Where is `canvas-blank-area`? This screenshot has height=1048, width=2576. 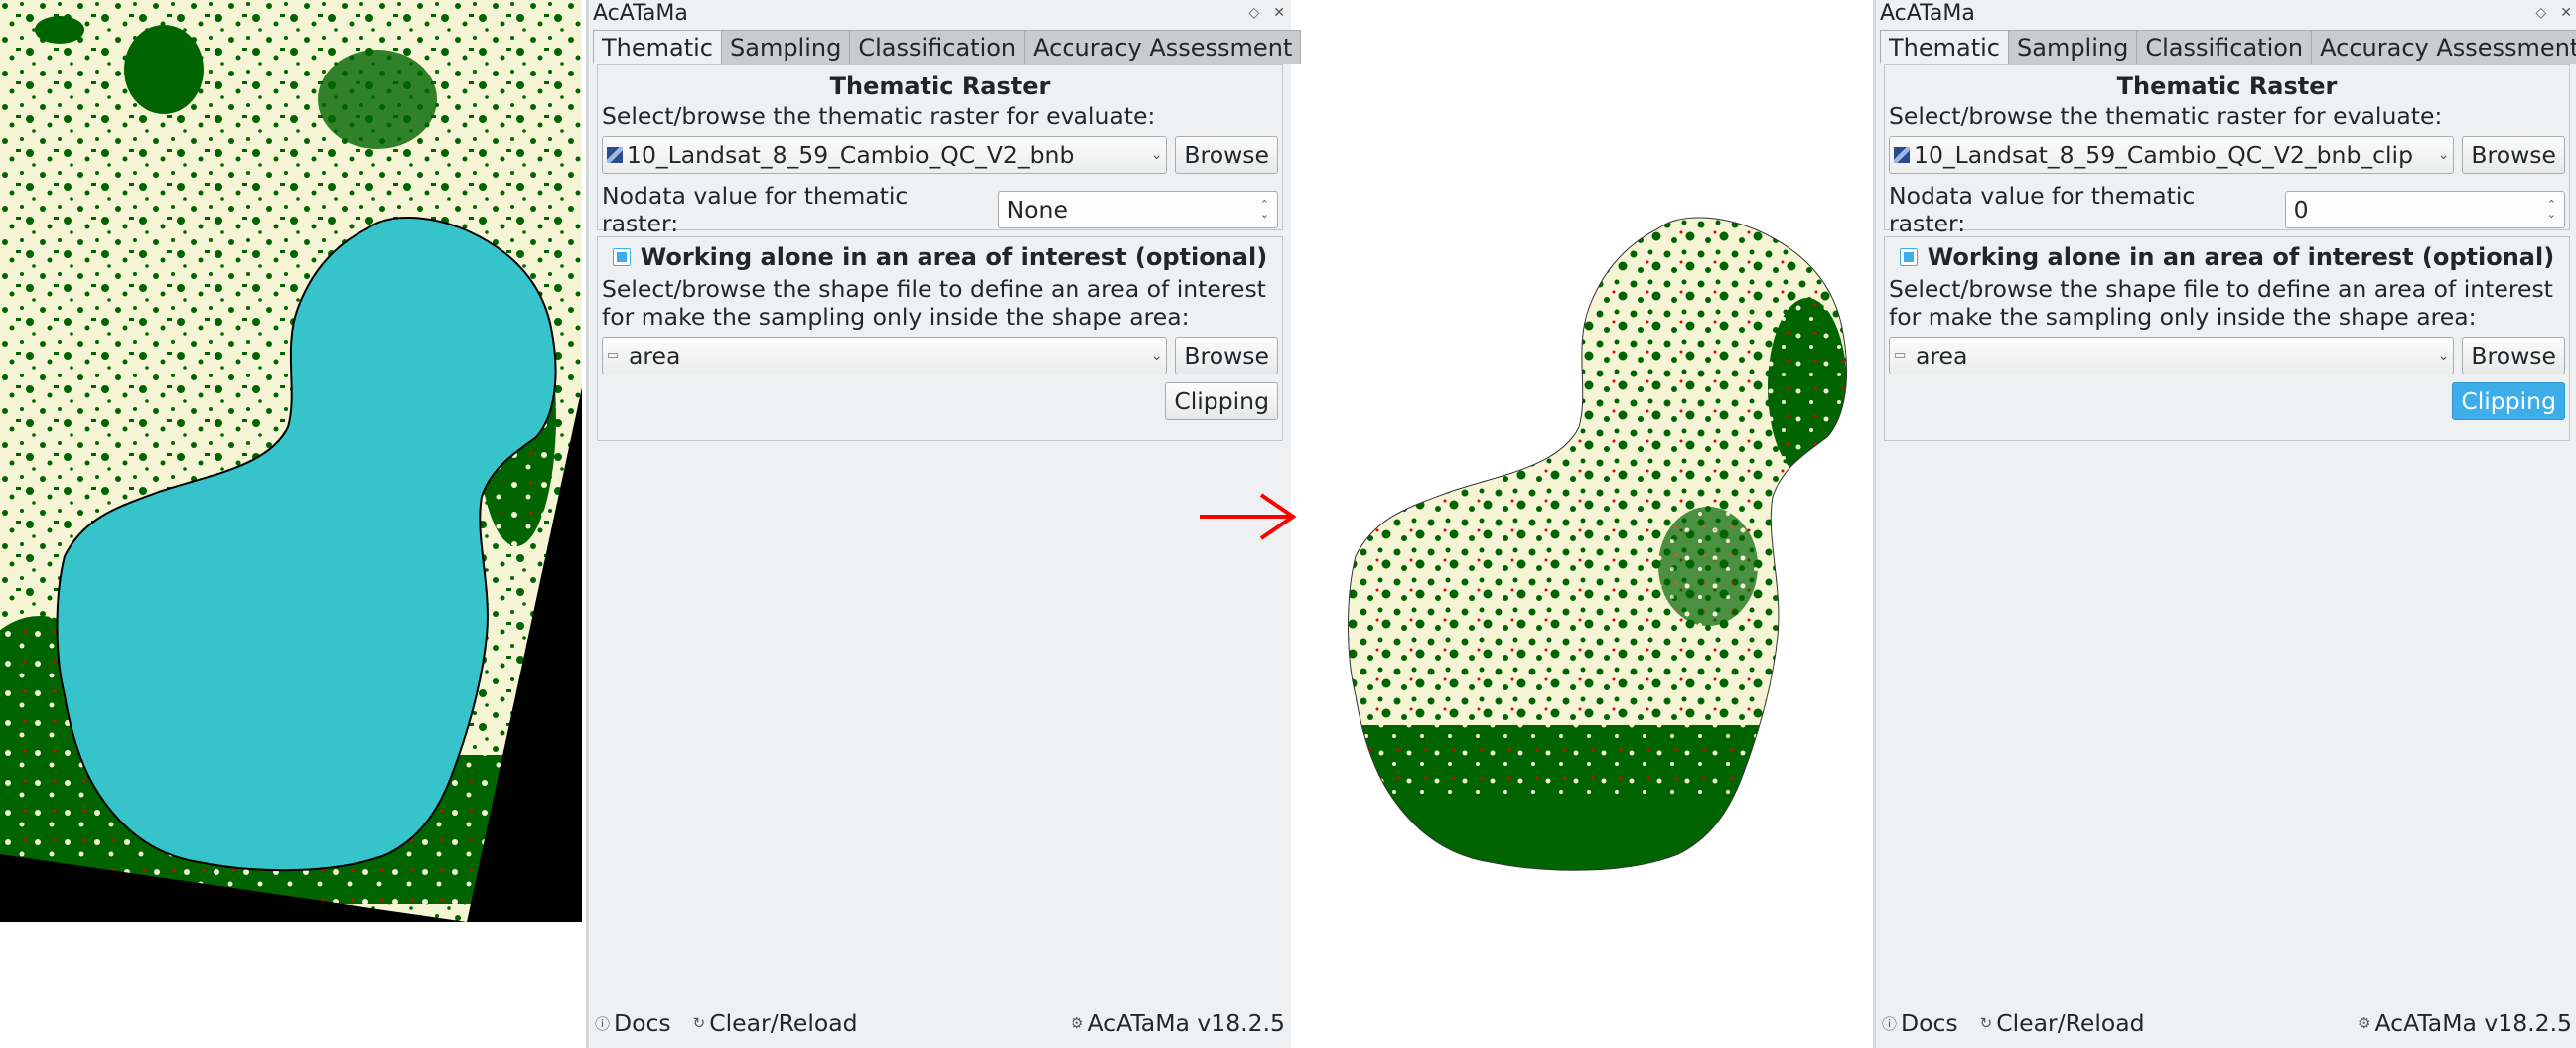
canvas-blank-area is located at coordinates (291, 923).